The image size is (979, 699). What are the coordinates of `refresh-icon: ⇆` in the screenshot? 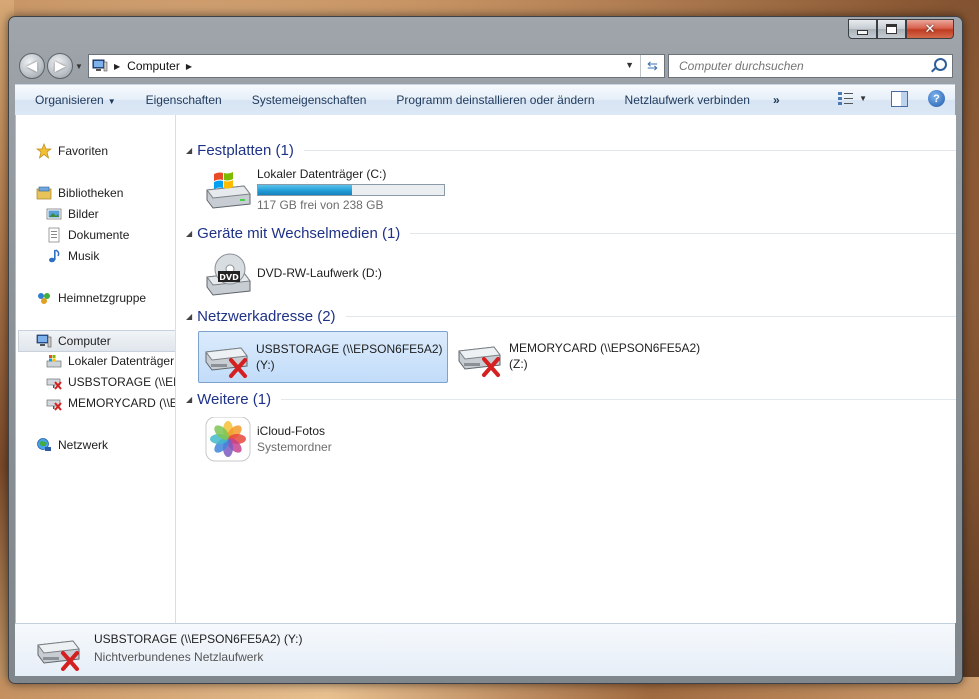 It's located at (652, 65).